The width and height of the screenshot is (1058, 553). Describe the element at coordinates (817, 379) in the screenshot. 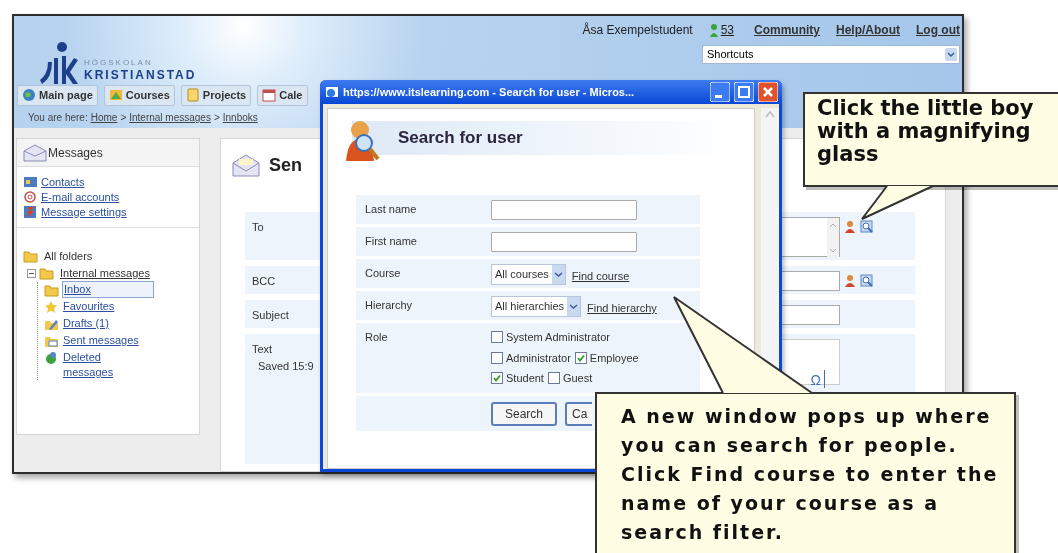

I see `symbol-button: Ω` at that location.